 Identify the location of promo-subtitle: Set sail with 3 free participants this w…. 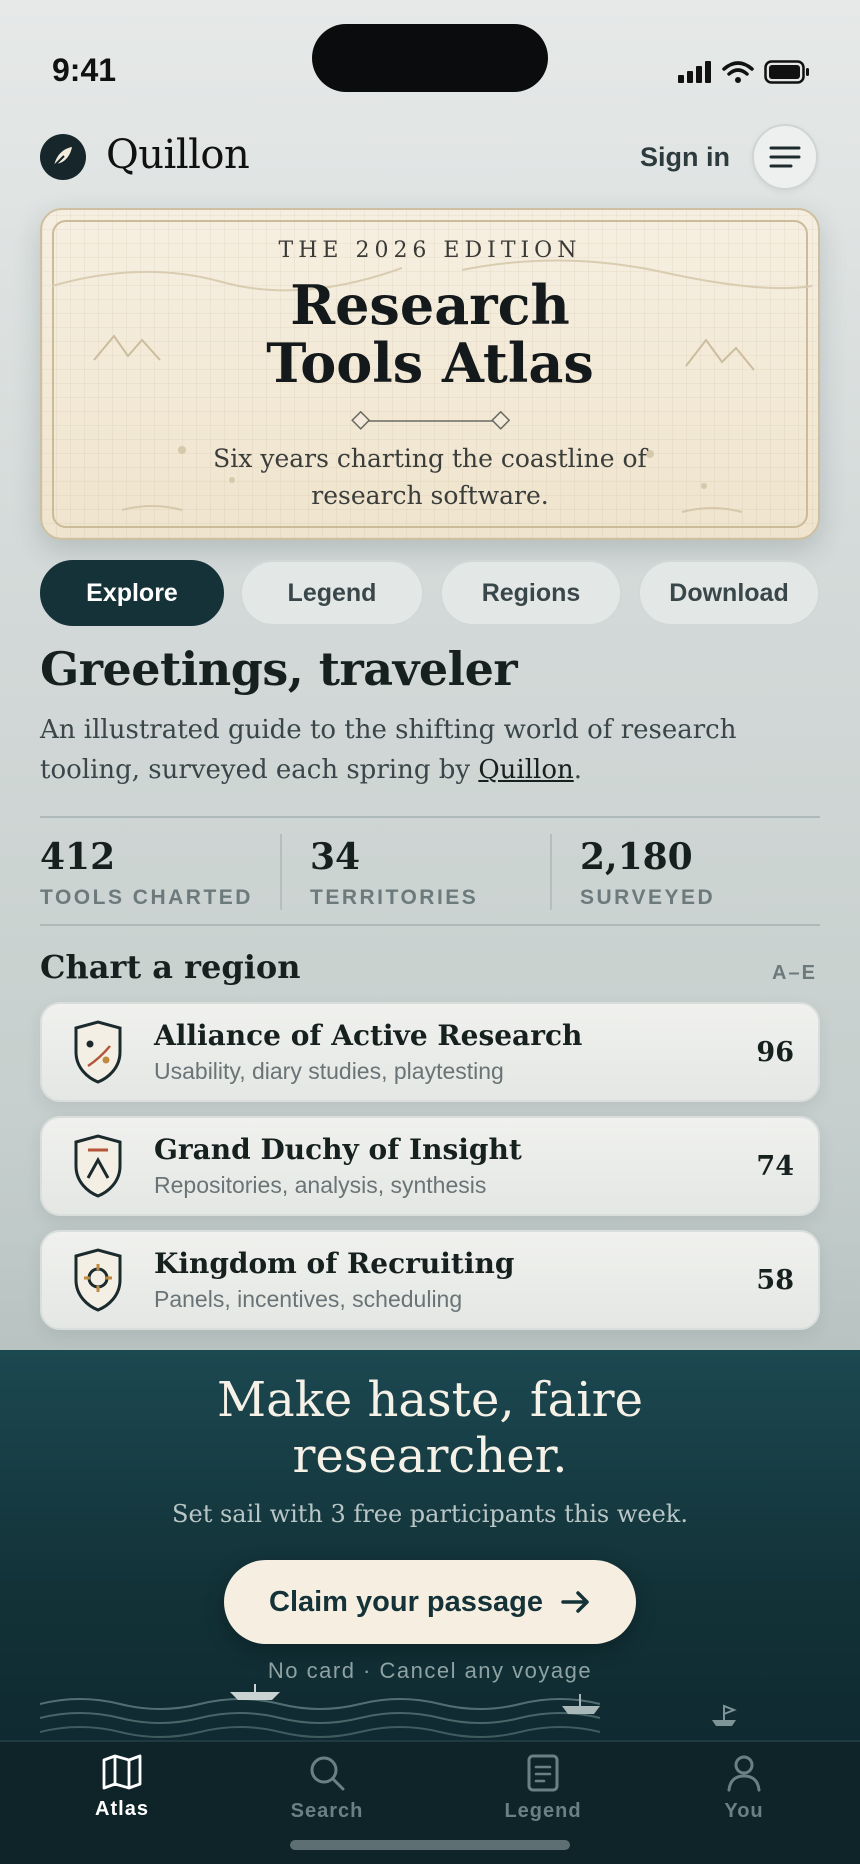
(430, 1514).